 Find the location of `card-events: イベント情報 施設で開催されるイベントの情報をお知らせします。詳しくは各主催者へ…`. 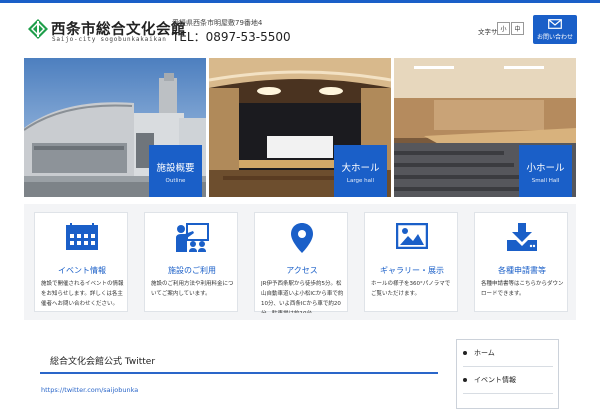

card-events: イベント情報 施設で開催されるイベントの情報をお知らせします。詳しくは各主催者へ… is located at coordinates (81, 262).